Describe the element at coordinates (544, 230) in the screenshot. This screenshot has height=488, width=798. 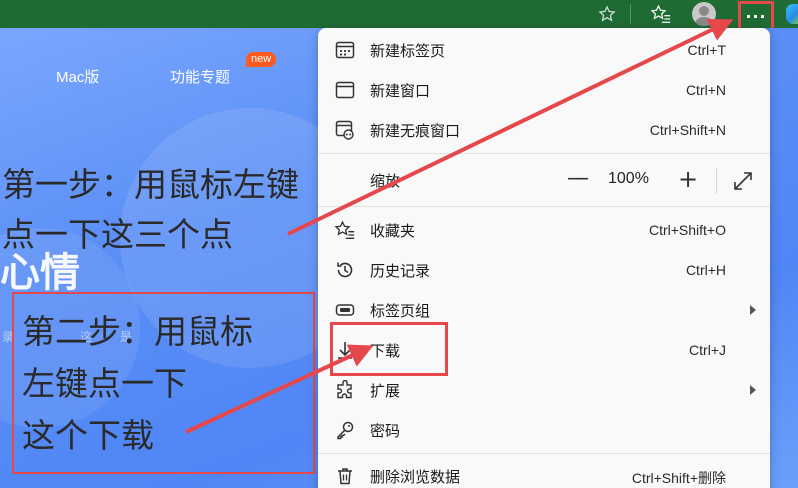
I see `menu-item-favorites: 收藏夹 Ctrl+Shift+O` at that location.